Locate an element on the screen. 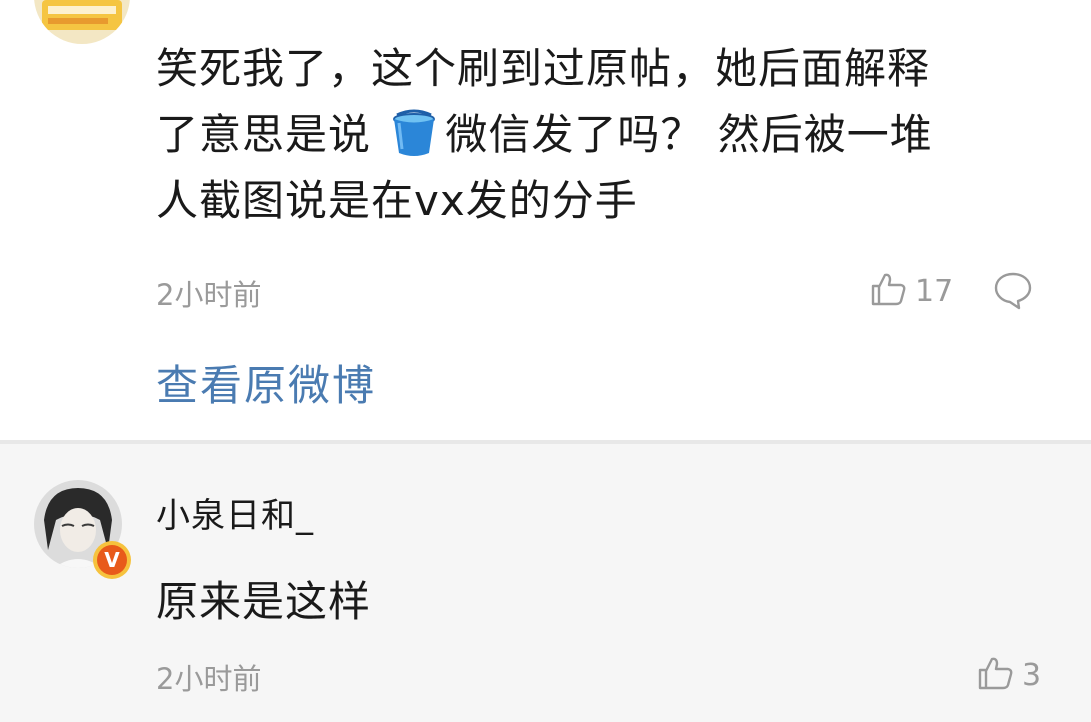 The width and height of the screenshot is (1091, 722). comment-line-2: 了意思是说 微信发了吗？ 然后被一堆 is located at coordinates (606, 135).